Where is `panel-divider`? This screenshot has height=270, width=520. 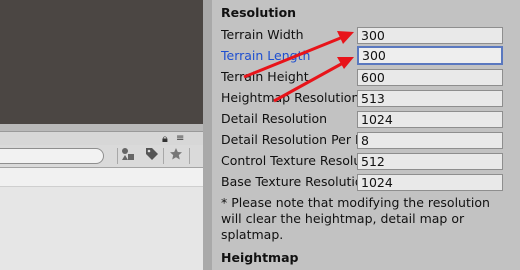 panel-divider is located at coordinates (101, 127).